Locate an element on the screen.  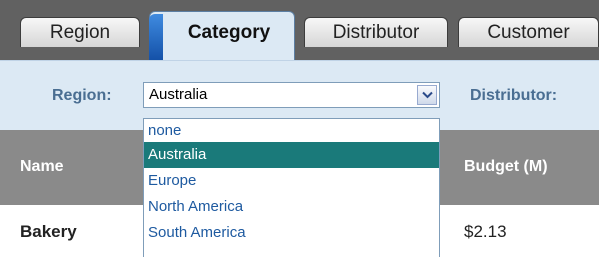
tab-category: Category is located at coordinates (222, 35).